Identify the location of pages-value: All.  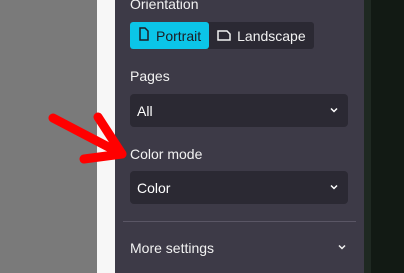
(145, 110).